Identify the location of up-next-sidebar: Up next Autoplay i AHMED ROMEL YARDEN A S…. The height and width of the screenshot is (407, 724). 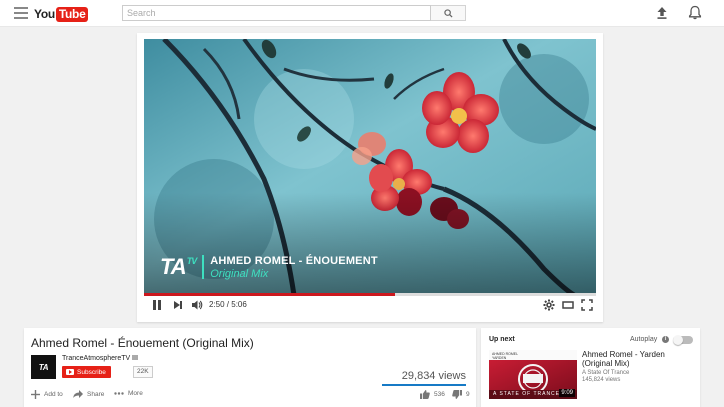
(590, 367).